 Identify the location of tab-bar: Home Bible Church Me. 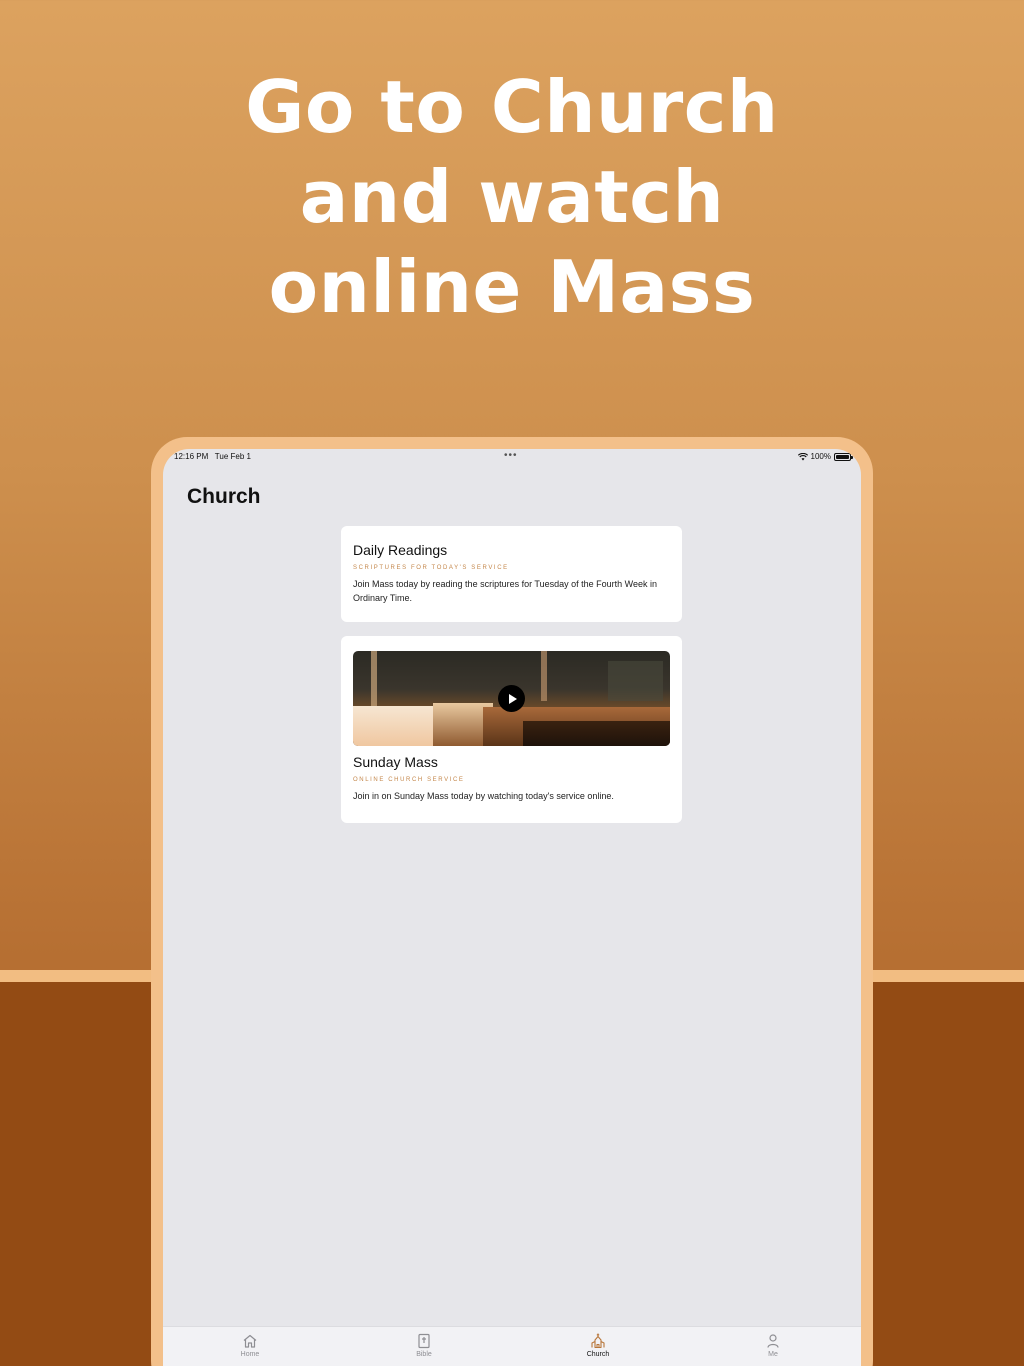
(512, 1346).